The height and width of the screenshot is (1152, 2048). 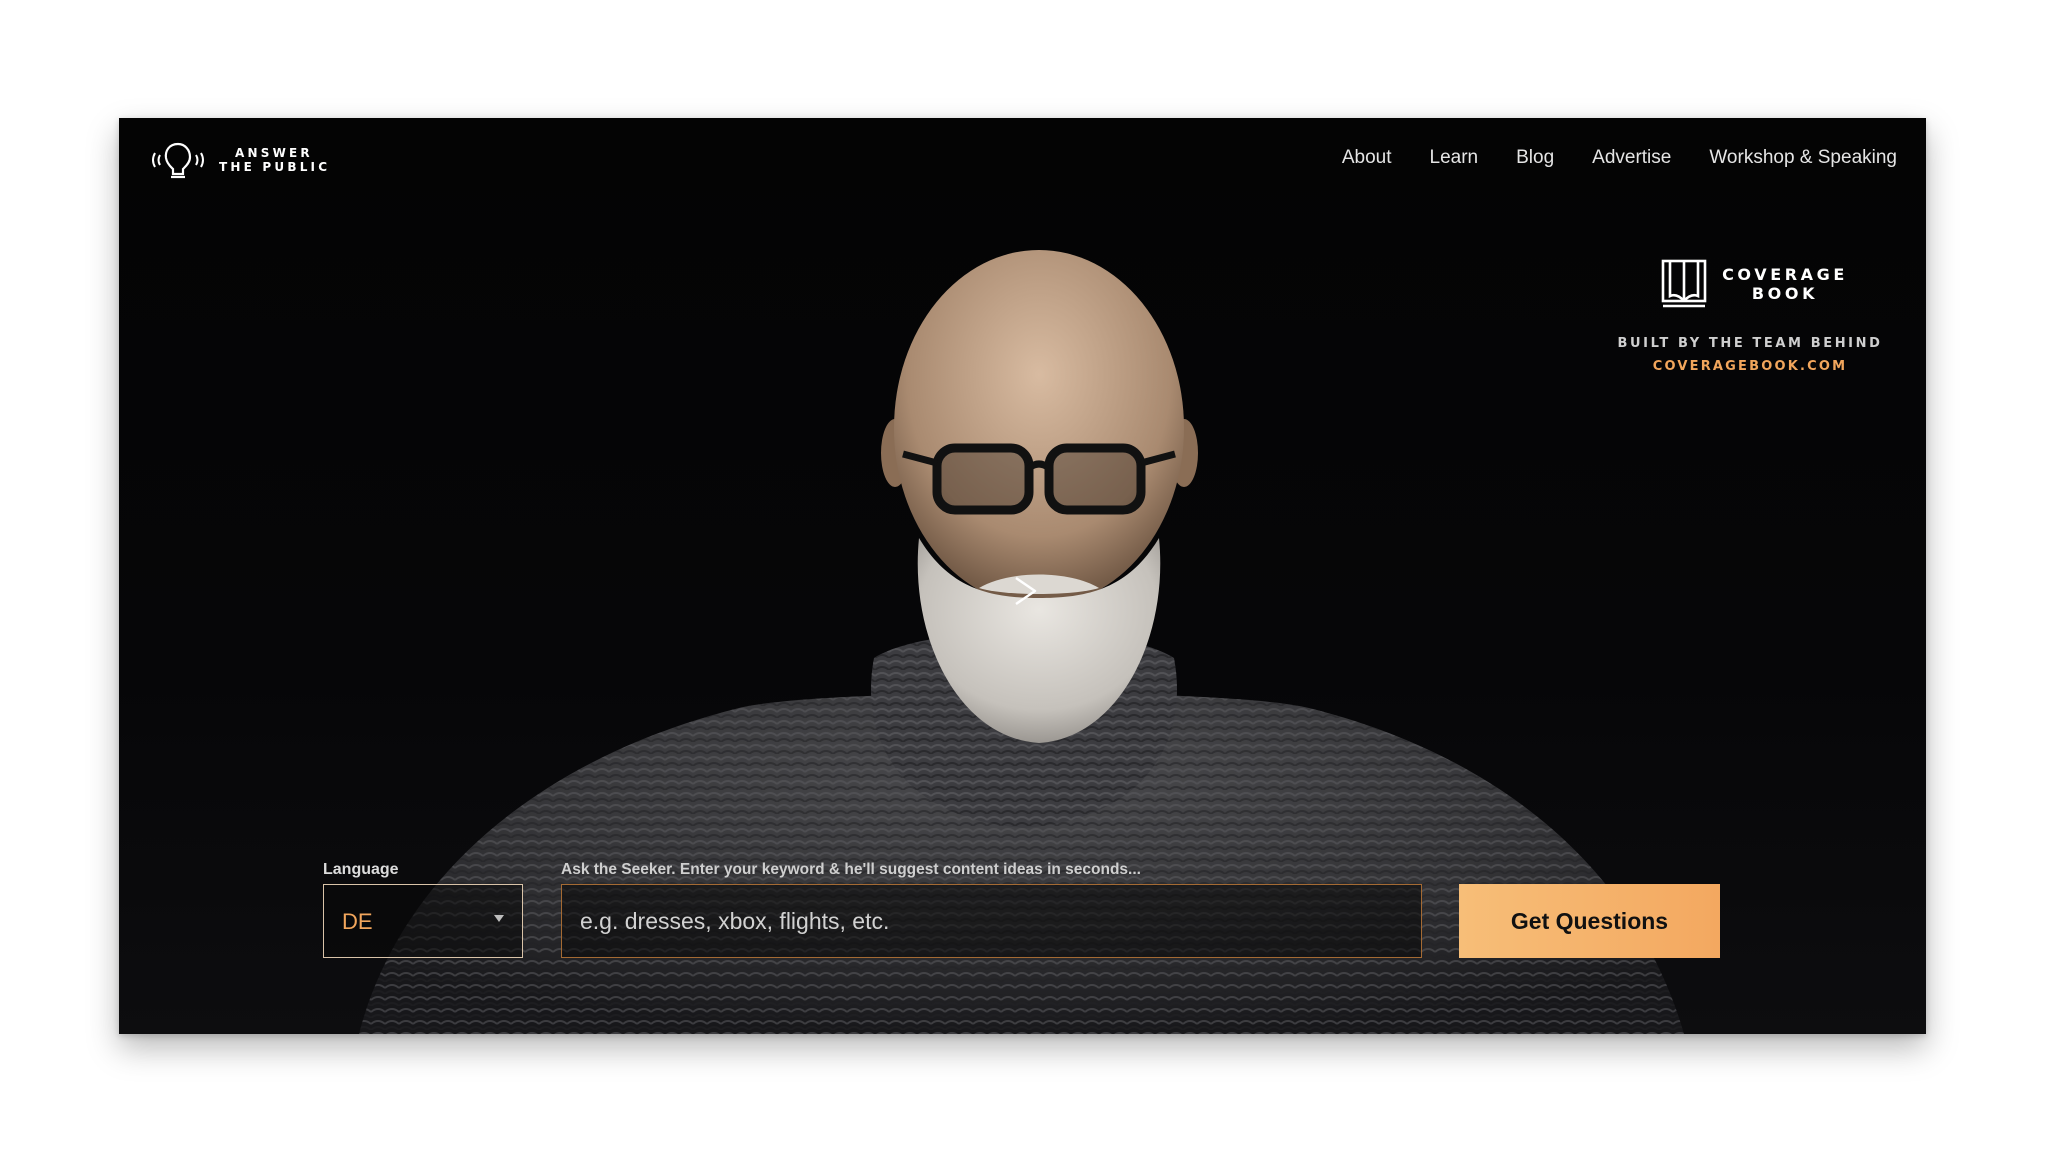 I want to click on nav-learn: Learn, so click(x=1454, y=158).